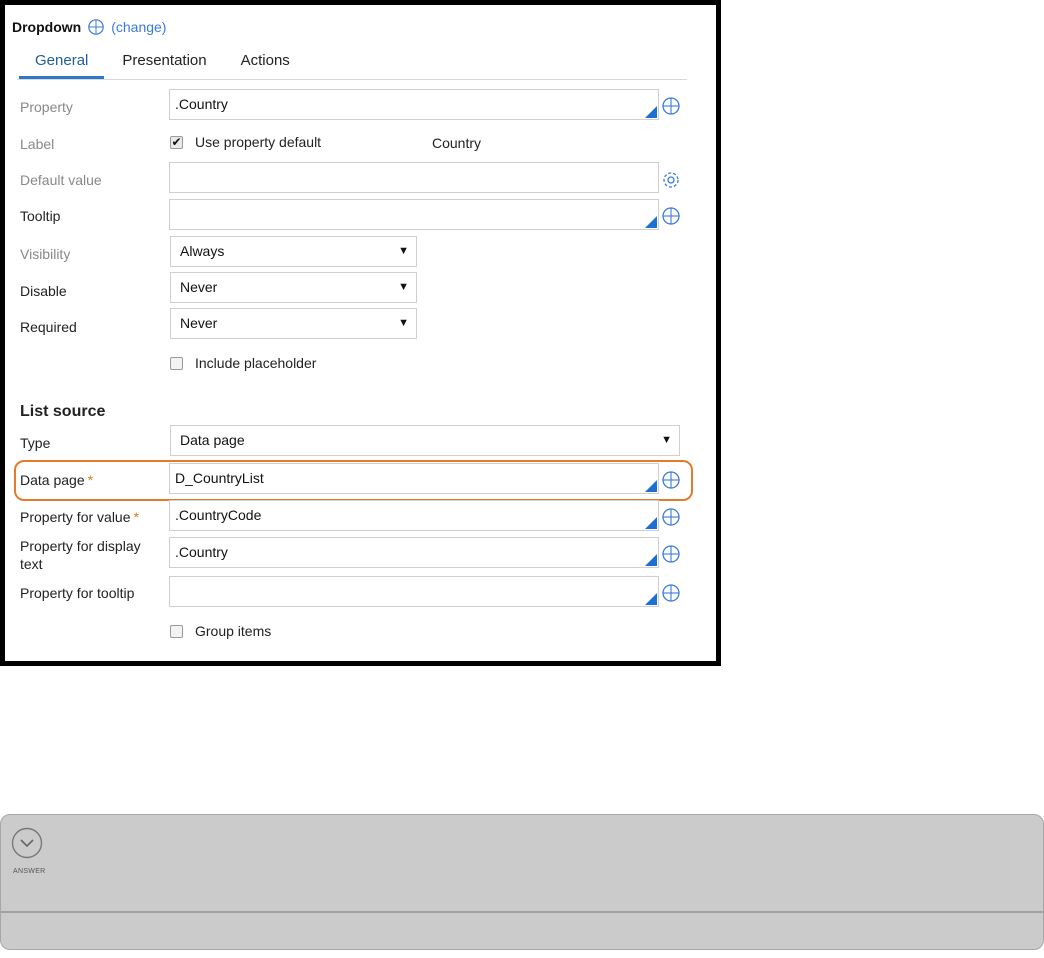  I want to click on control-type-title: Dropdown, so click(47, 27).